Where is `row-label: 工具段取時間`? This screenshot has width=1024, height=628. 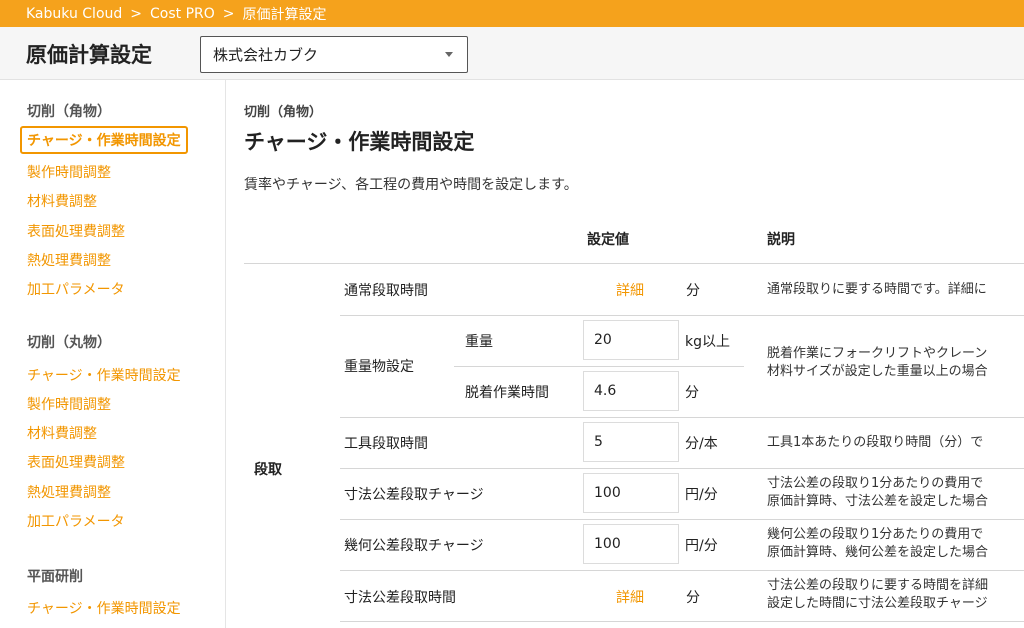
row-label: 工具段取時間 is located at coordinates (386, 444).